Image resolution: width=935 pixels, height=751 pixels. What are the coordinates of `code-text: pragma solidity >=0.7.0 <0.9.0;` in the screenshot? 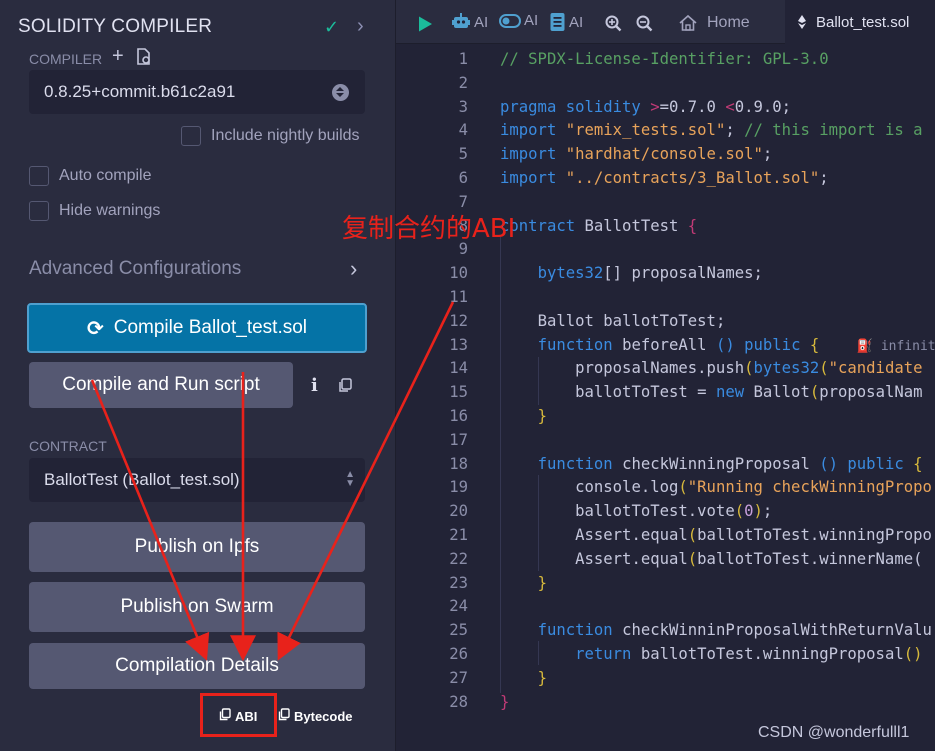 It's located at (646, 106).